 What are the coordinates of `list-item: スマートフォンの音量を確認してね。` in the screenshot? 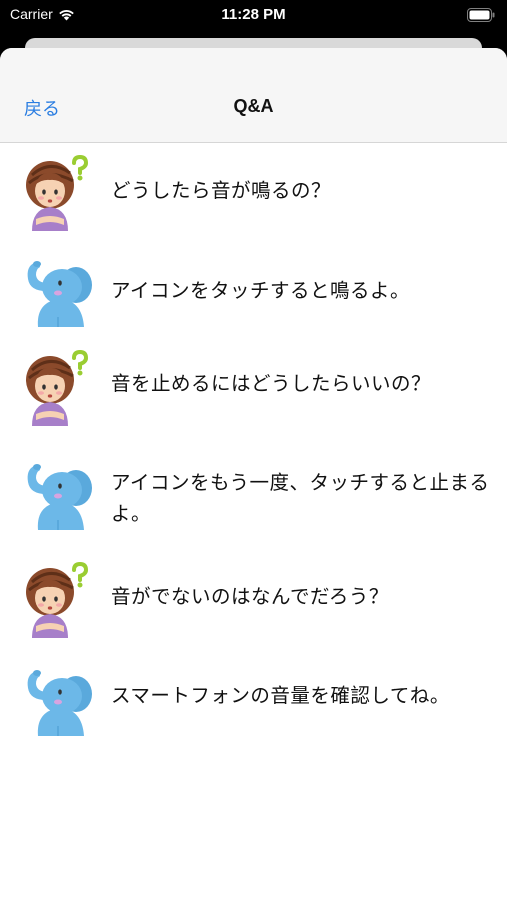 It's located at (253, 698).